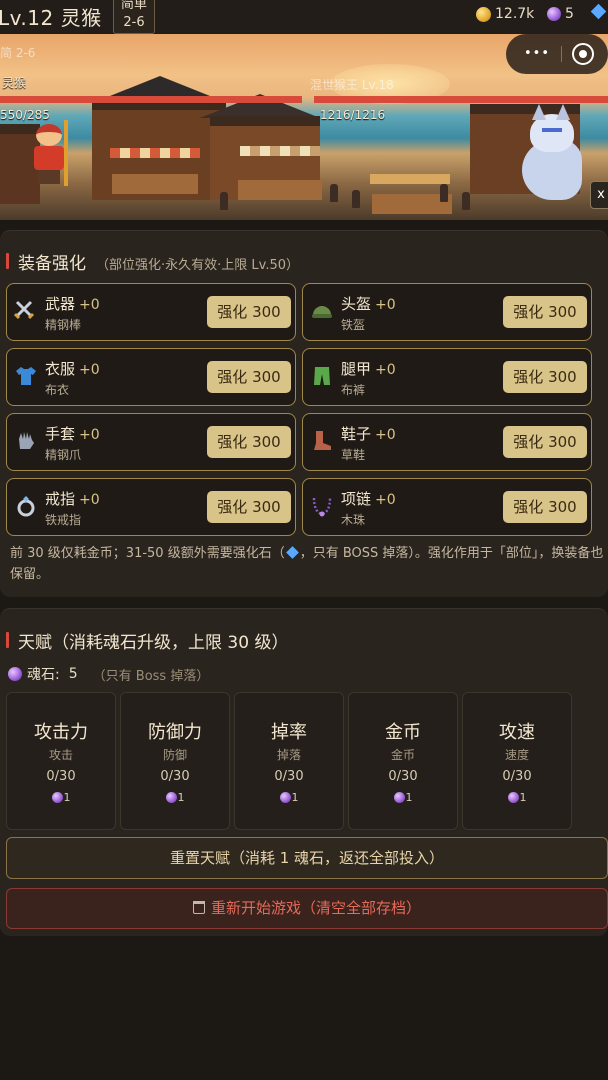  I want to click on equip-slot-name: 手套, so click(60, 434).